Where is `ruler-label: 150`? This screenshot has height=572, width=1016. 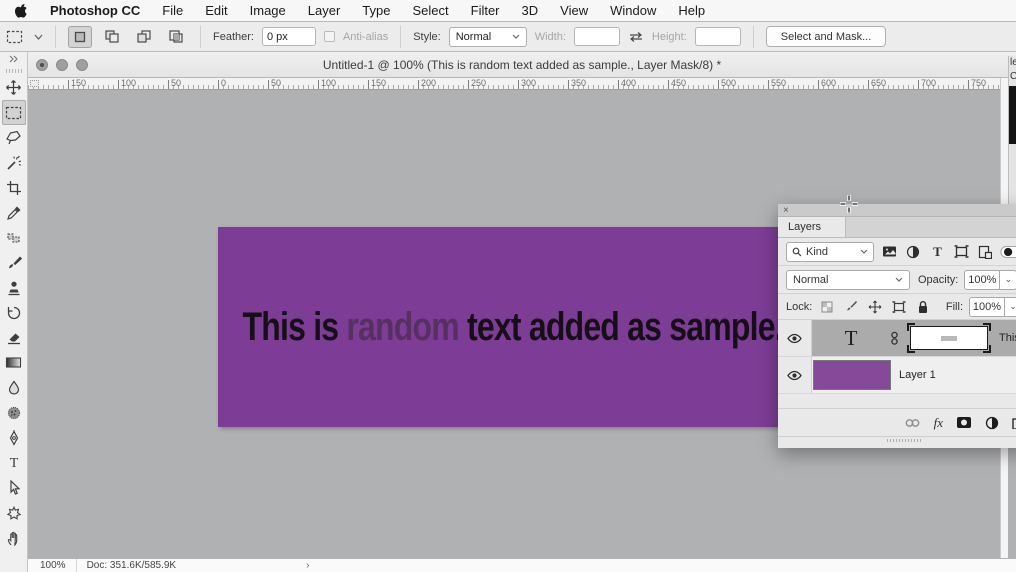
ruler-label: 150 is located at coordinates (379, 83).